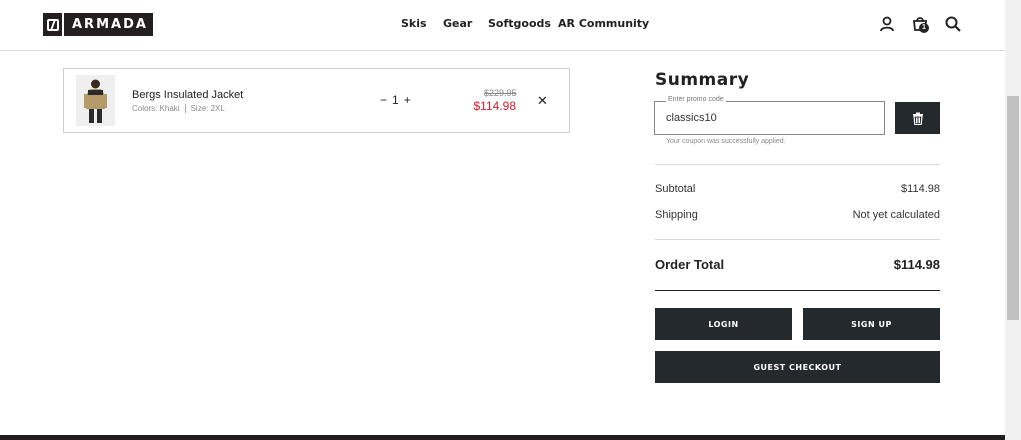 This screenshot has height=440, width=1021. I want to click on armada-logo: ARMADA, so click(98, 24).